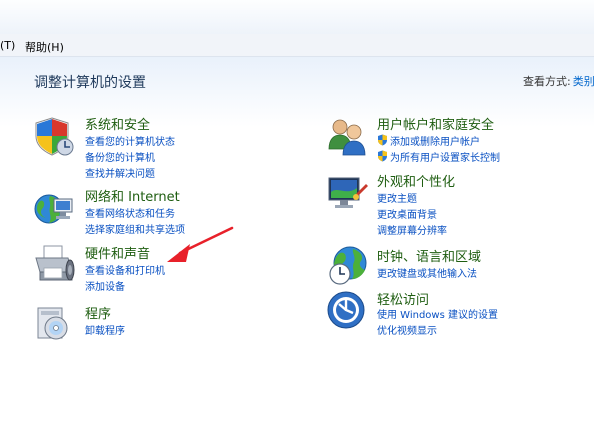 The image size is (594, 430). Describe the element at coordinates (397, 197) in the screenshot. I see `link-change-theme: 更改主题` at that location.